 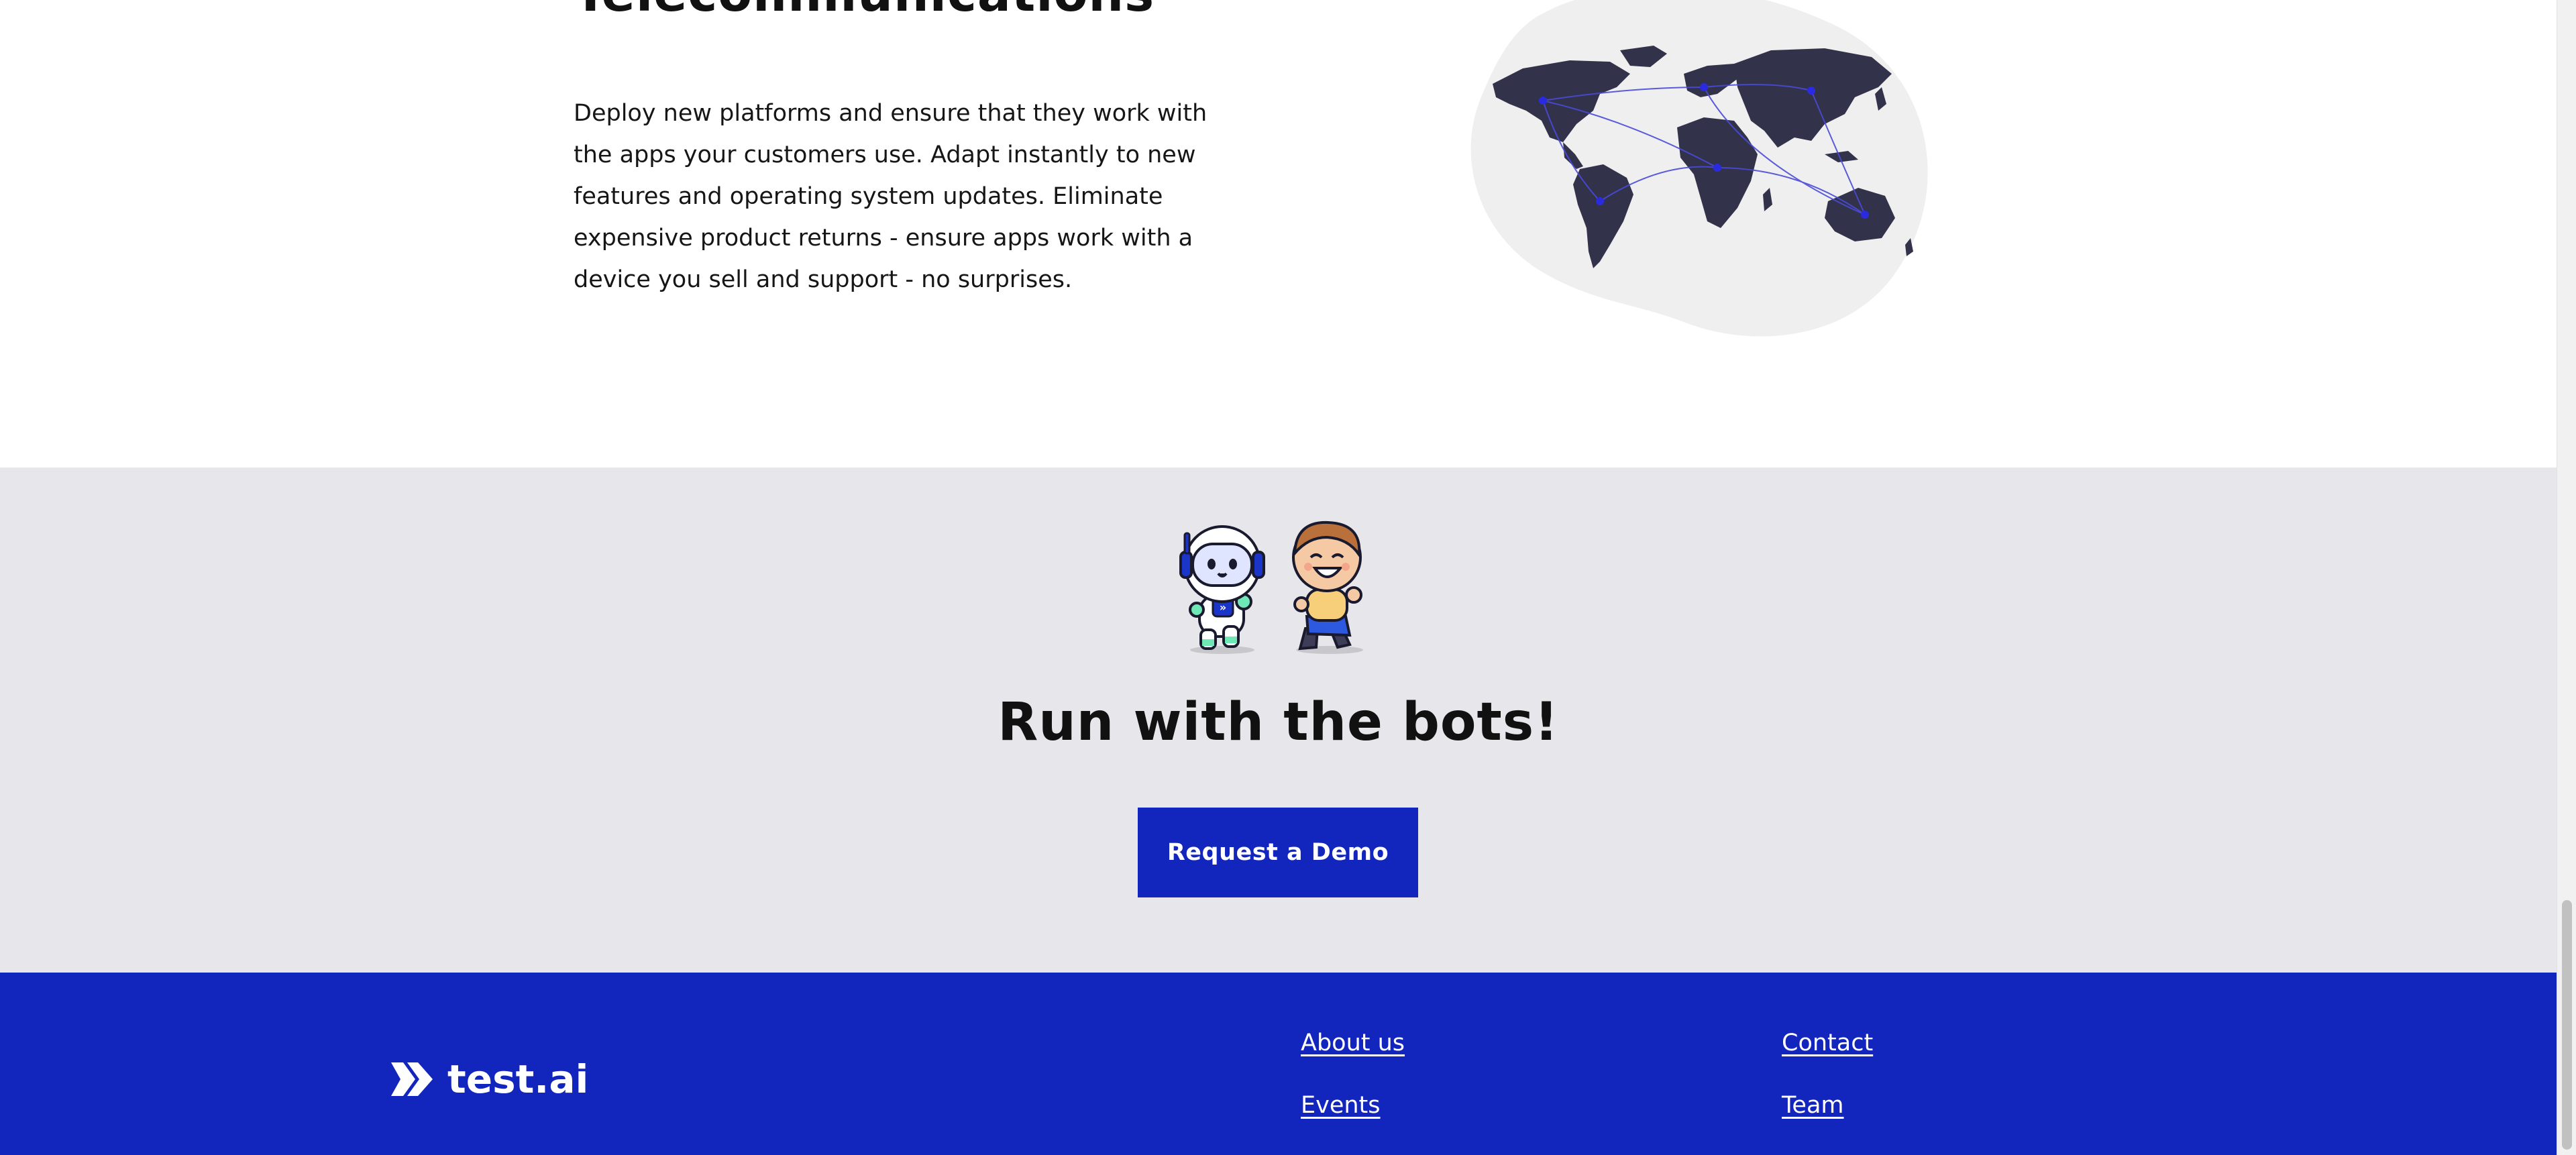 I want to click on robot-and-boy-illustration: », so click(x=1271, y=587).